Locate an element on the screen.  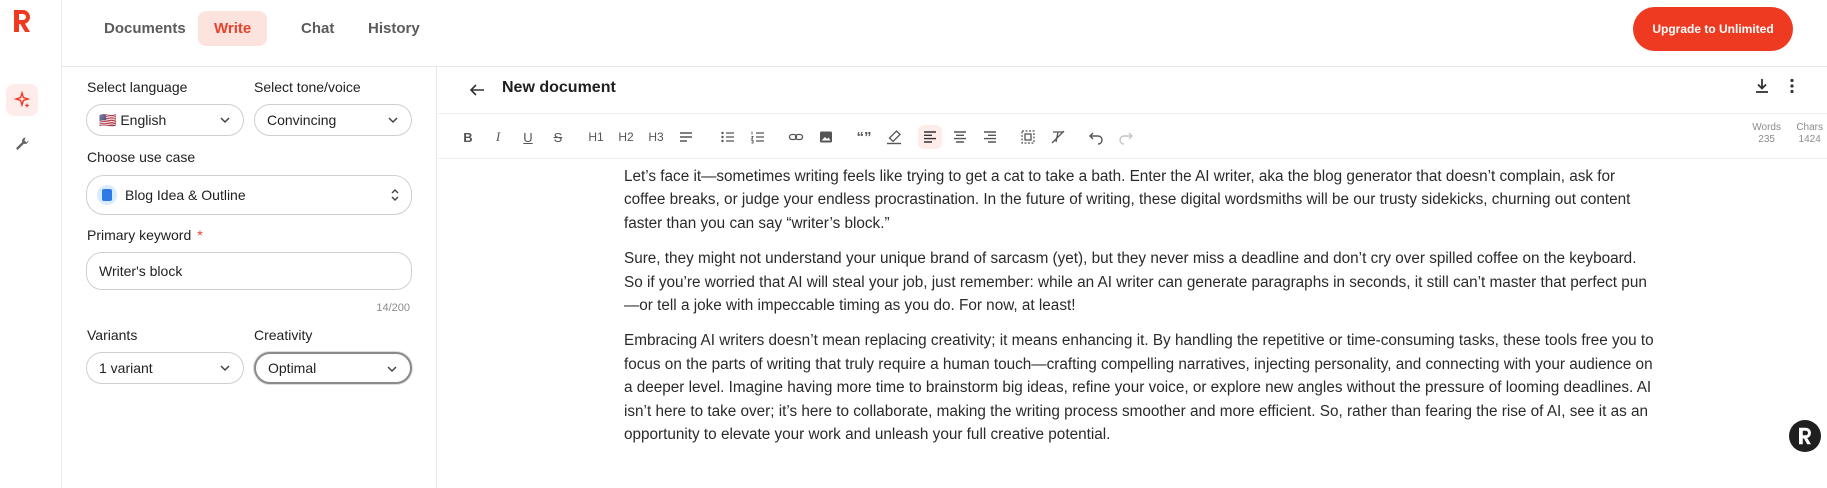
keyword-label-text: Primary keyword is located at coordinates (139, 235).